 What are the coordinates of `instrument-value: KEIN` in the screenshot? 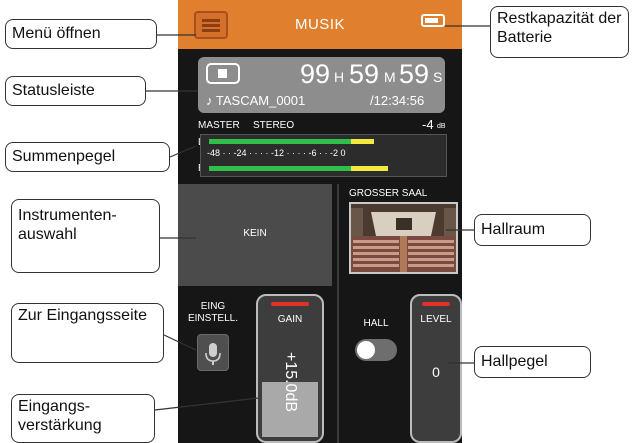 It's located at (255, 233).